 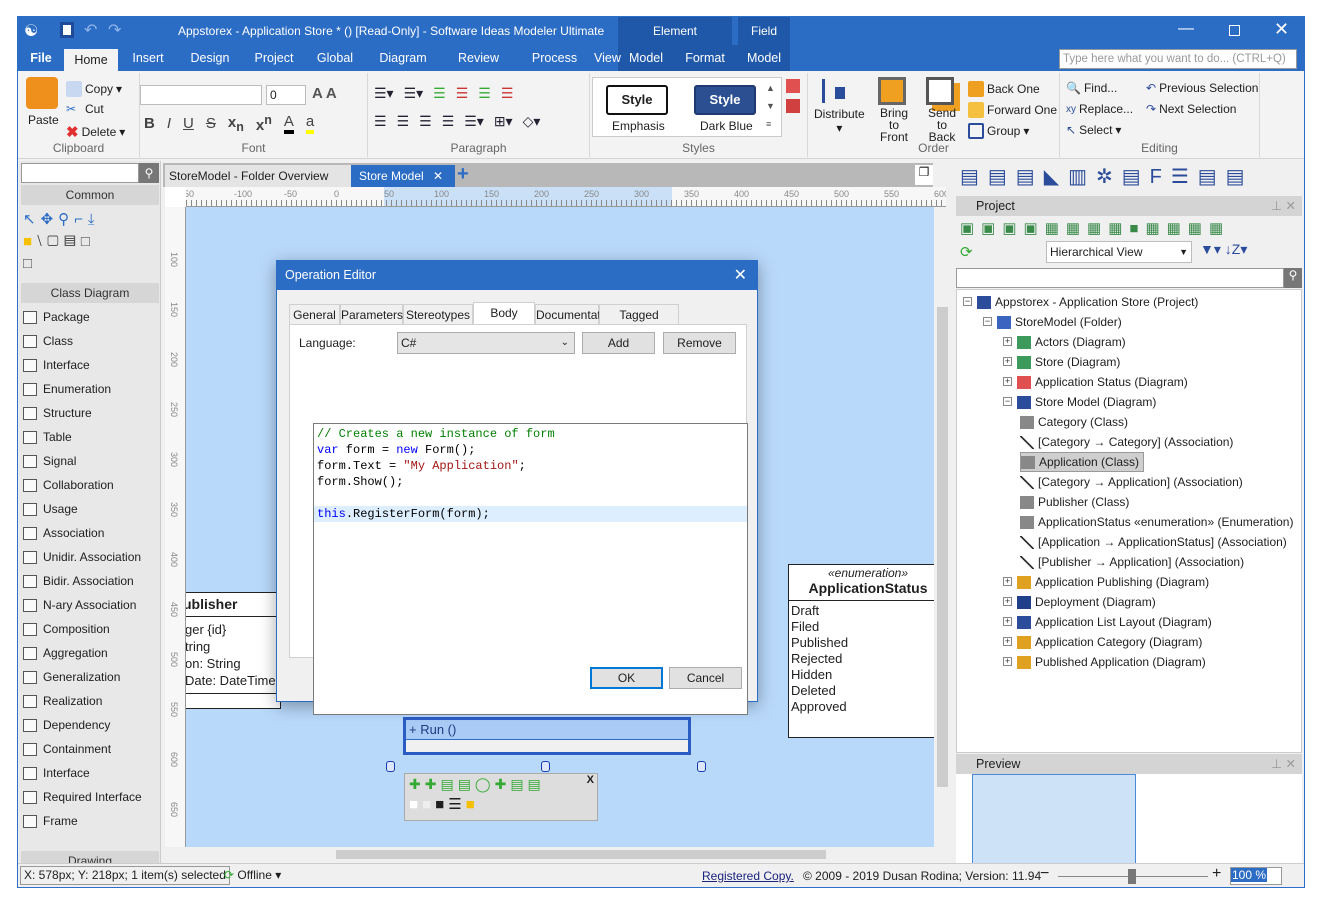 What do you see at coordinates (1076, 502) in the screenshot?
I see `tree-item: Publisher (Class)` at bounding box center [1076, 502].